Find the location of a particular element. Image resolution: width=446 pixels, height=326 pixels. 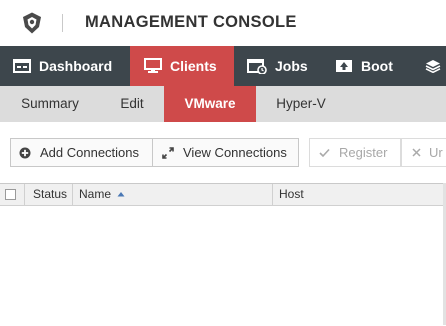

subtab-hyper-v: Hyper-V is located at coordinates (301, 104).